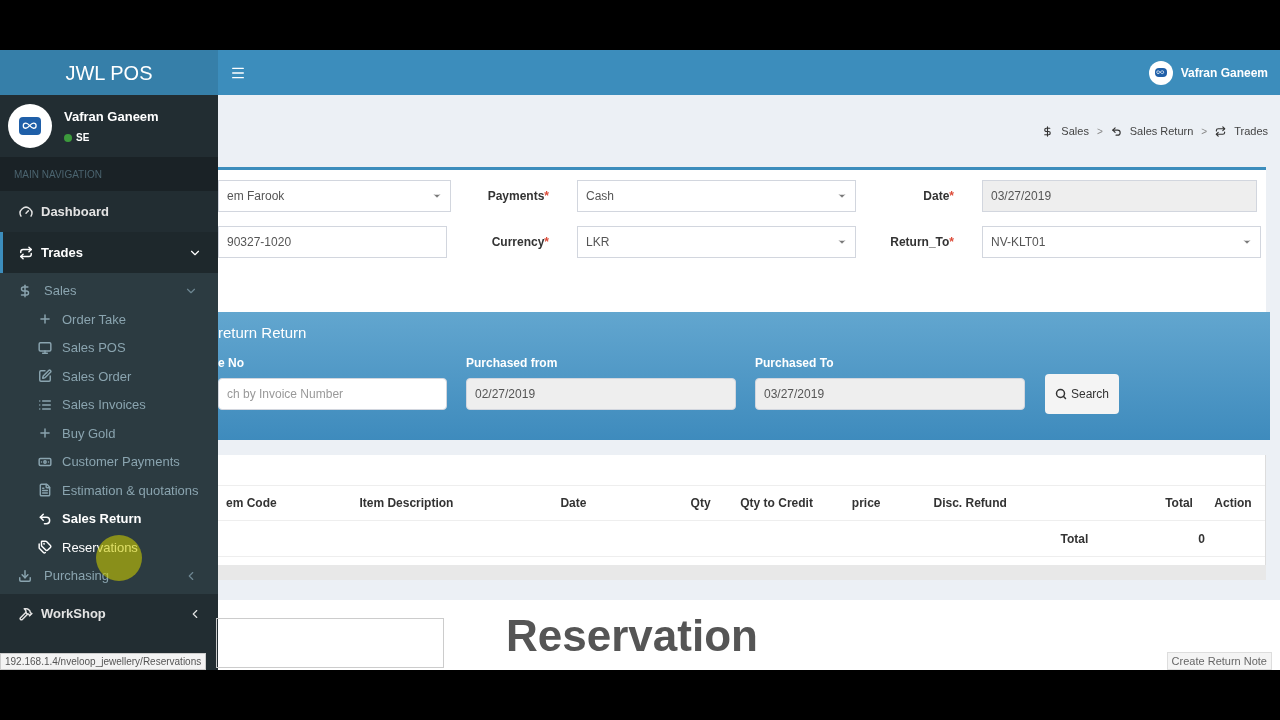 This screenshot has height=720, width=1280. Describe the element at coordinates (573, 503) in the screenshot. I see `column-header: Date` at that location.